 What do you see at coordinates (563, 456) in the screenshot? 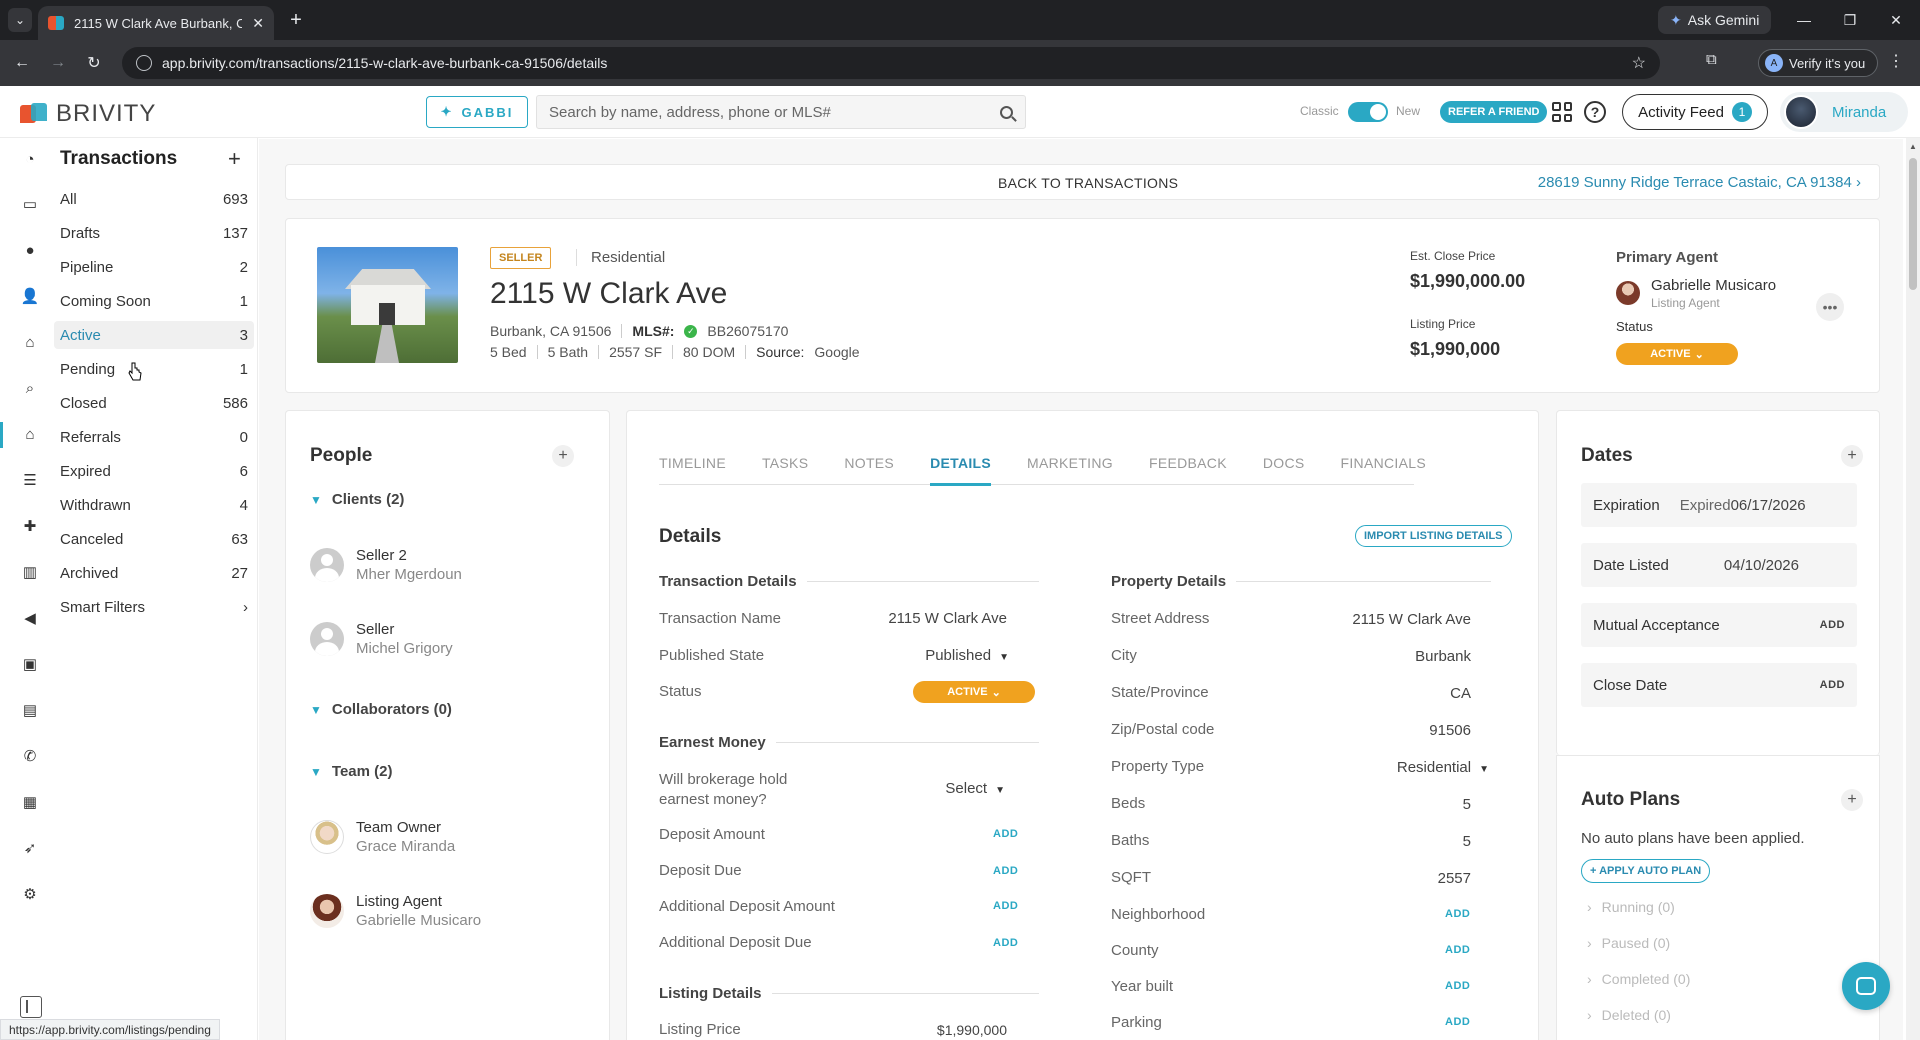
I see `add-person-plus-icon: +` at bounding box center [563, 456].